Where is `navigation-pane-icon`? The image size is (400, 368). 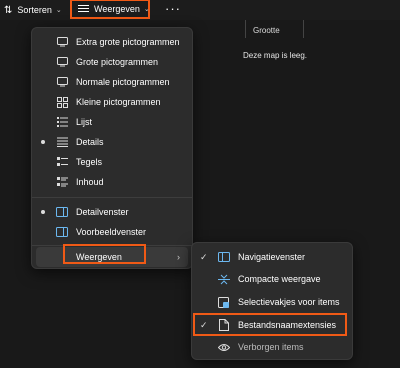
navigation-pane-icon is located at coordinates (224, 257).